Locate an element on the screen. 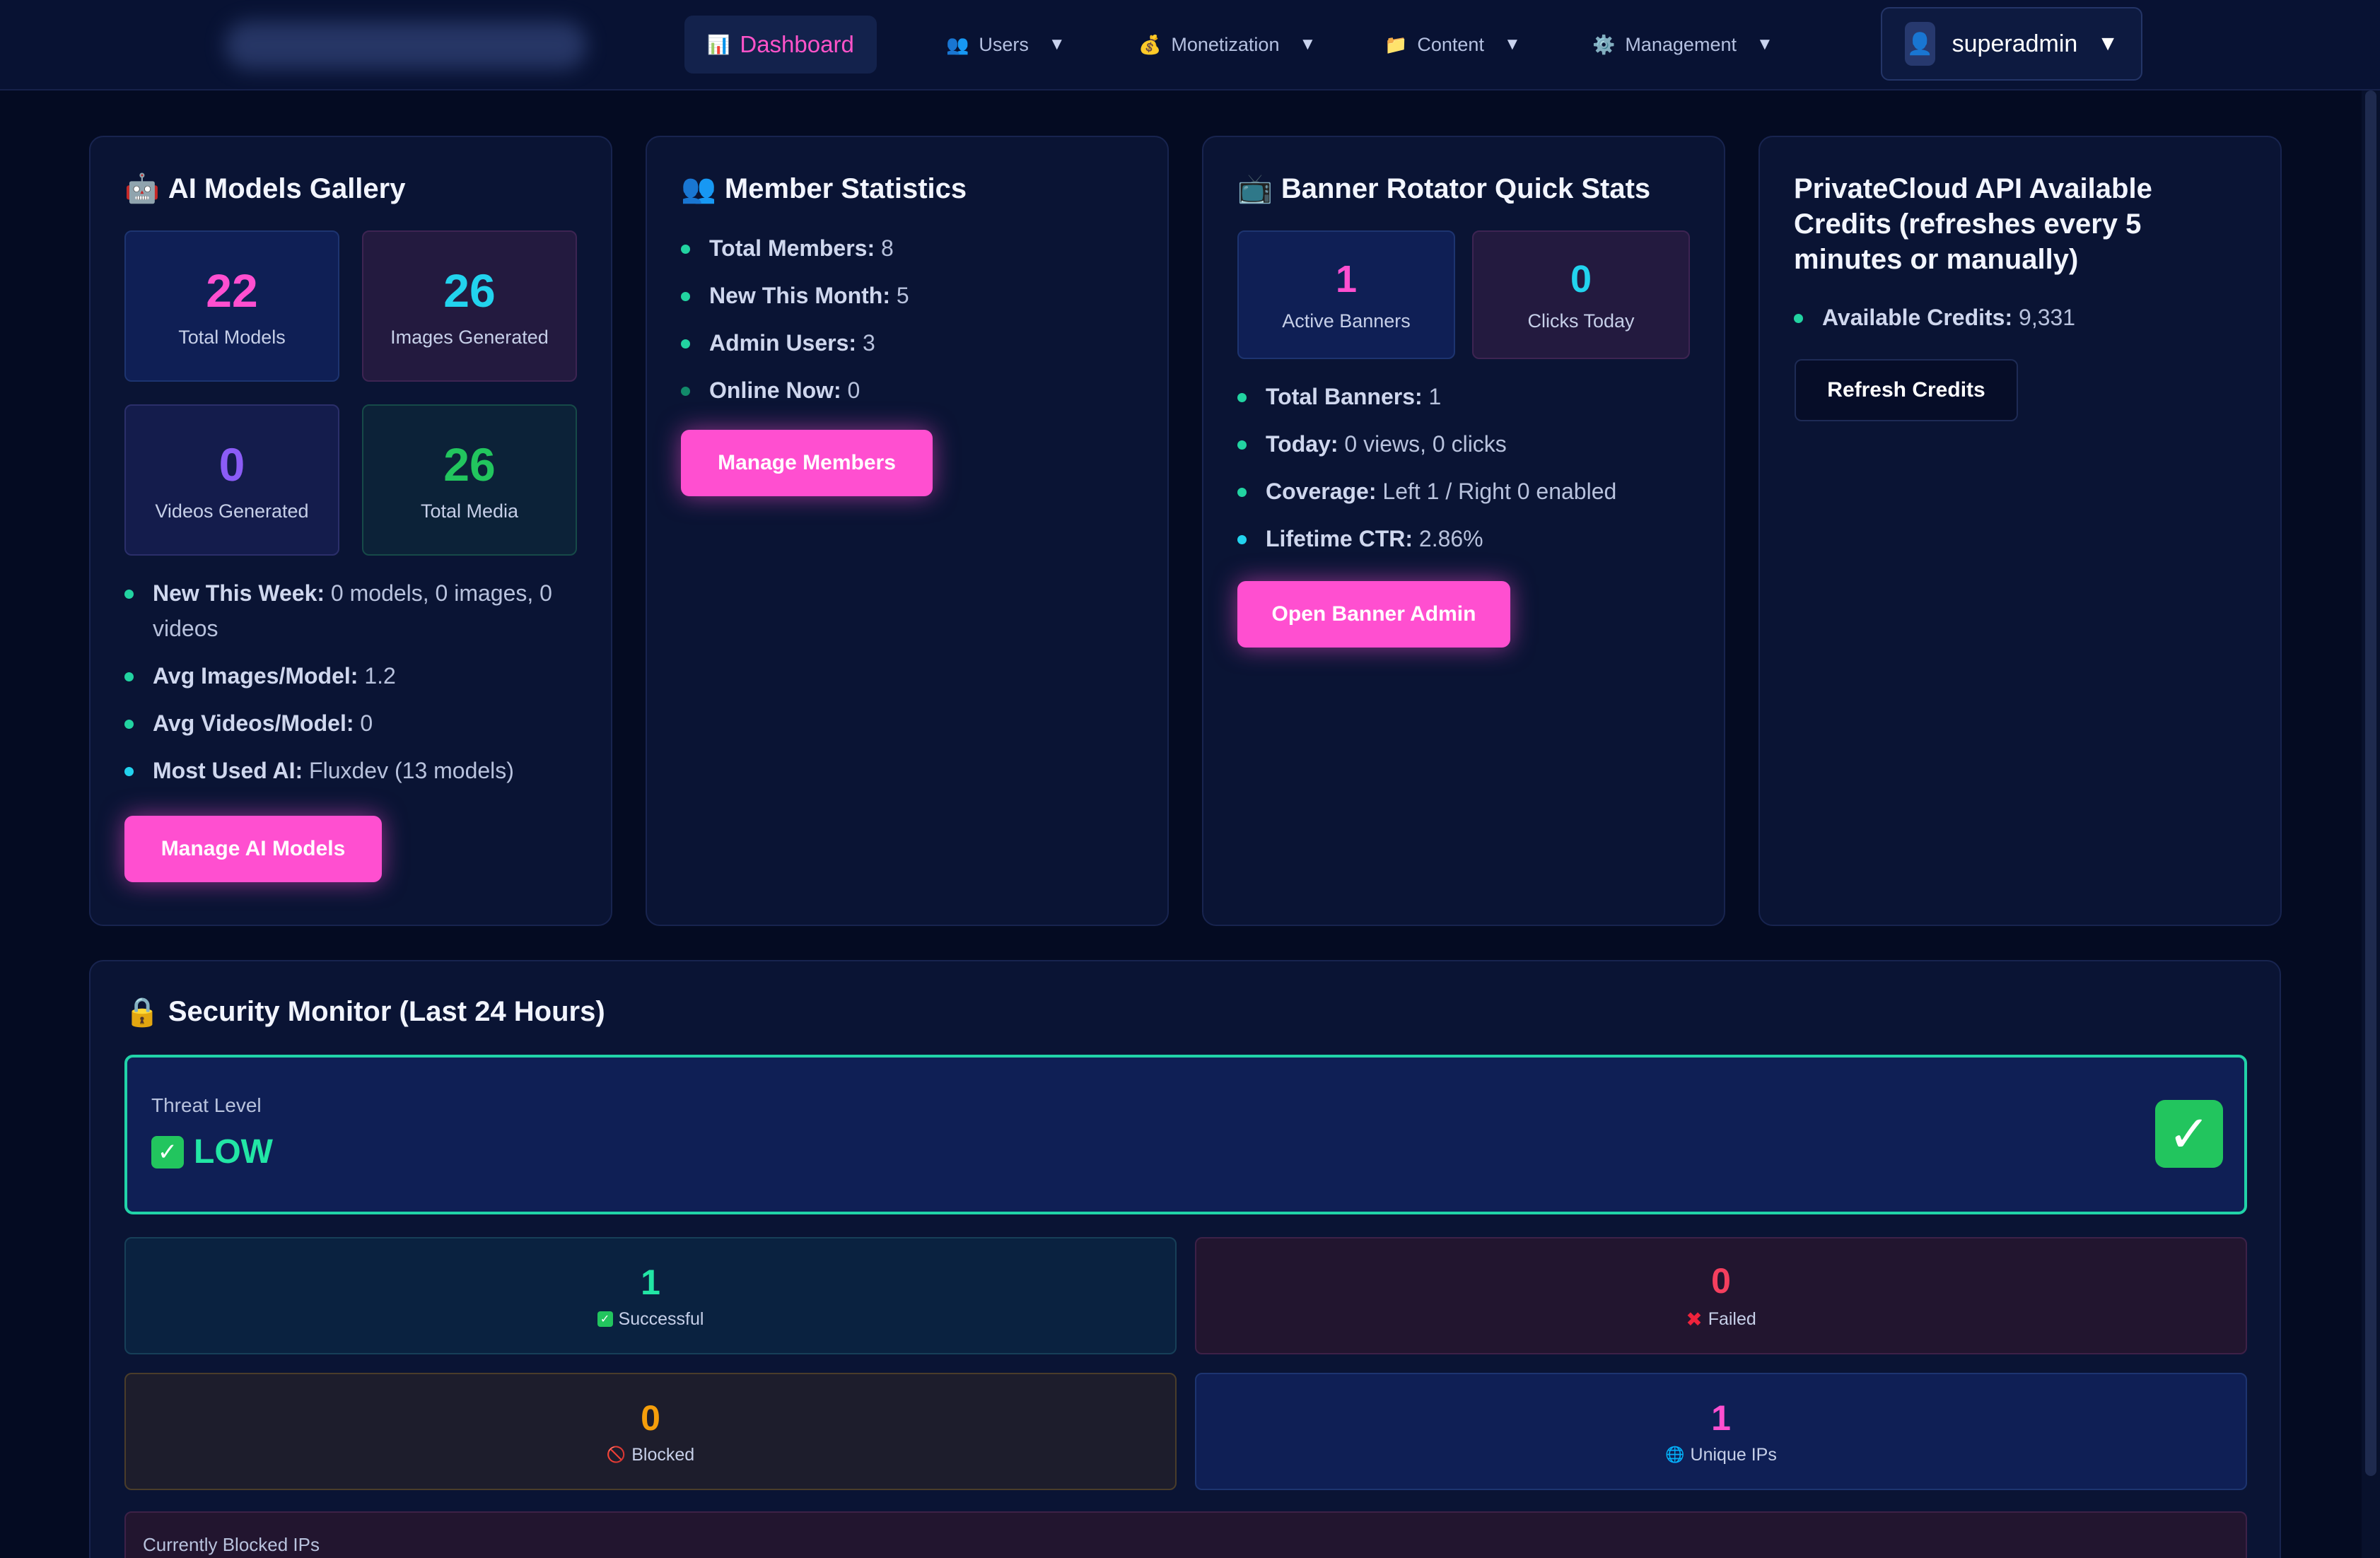  nav-users: 👥 Users ▼ is located at coordinates (1005, 45).